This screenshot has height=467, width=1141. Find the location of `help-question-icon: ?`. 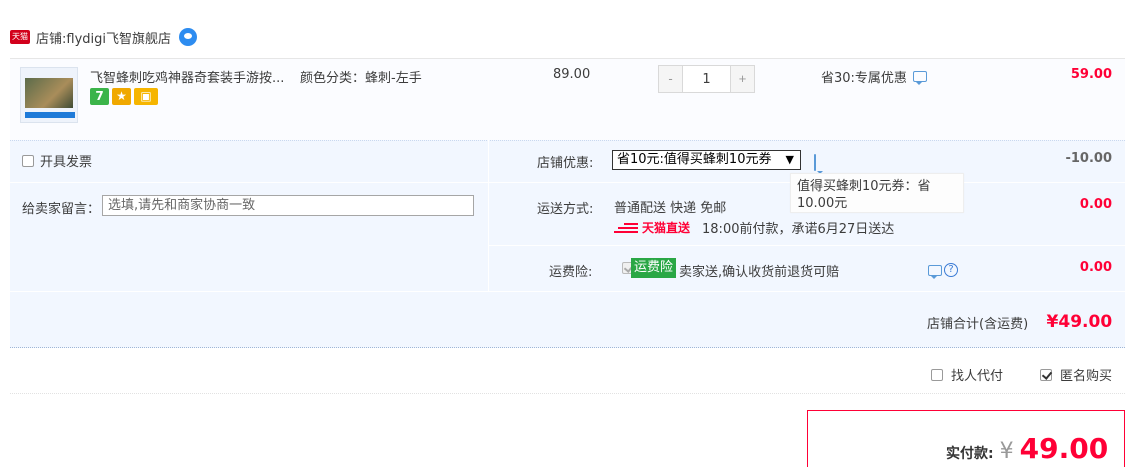

help-question-icon: ? is located at coordinates (951, 270).